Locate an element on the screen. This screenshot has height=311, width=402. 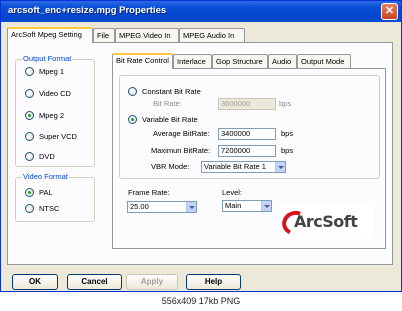
field-value: 3600000 is located at coordinates (236, 103).